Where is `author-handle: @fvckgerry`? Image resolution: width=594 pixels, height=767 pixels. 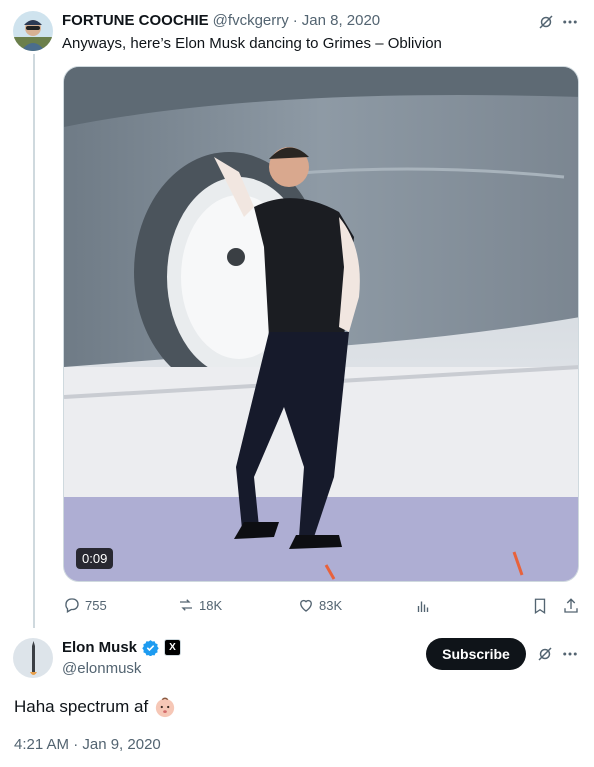 author-handle: @fvckgerry is located at coordinates (251, 20).